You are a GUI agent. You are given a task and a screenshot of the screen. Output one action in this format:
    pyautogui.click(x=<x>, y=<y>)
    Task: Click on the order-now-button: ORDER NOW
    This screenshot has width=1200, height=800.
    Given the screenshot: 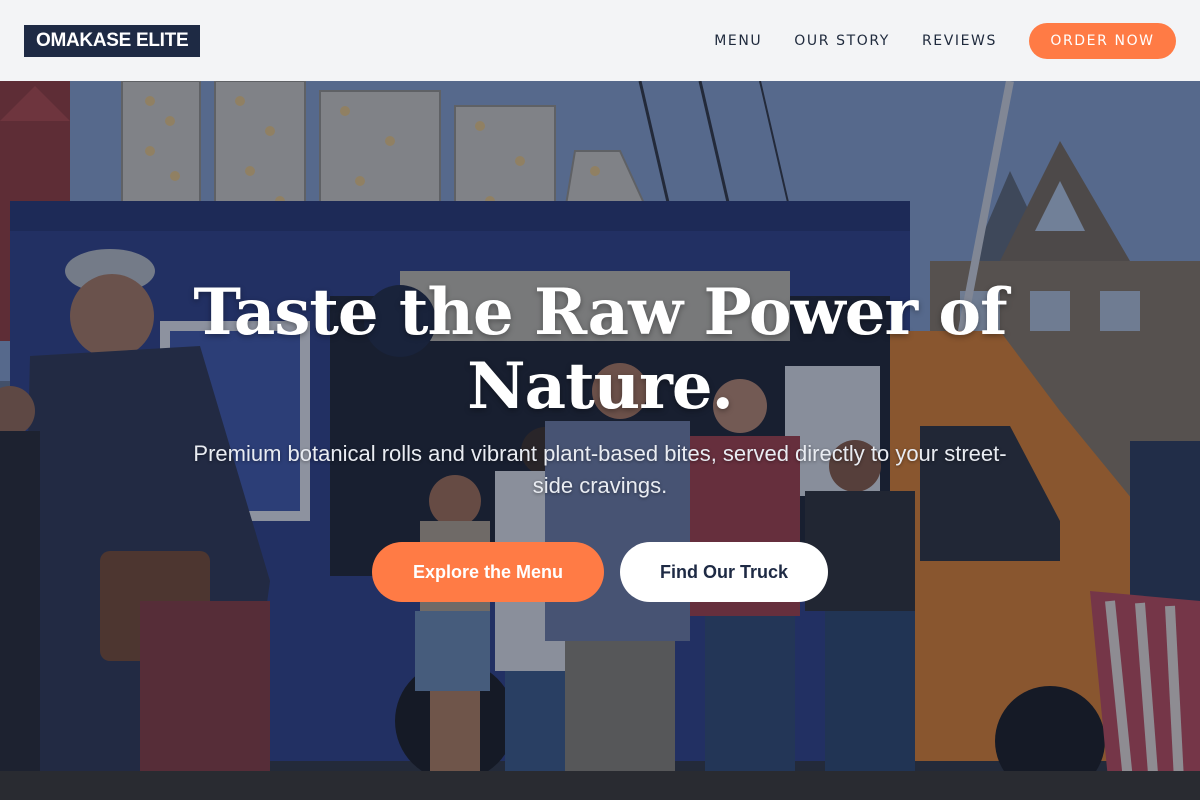 What is the action you would take?
    pyautogui.click(x=1102, y=40)
    